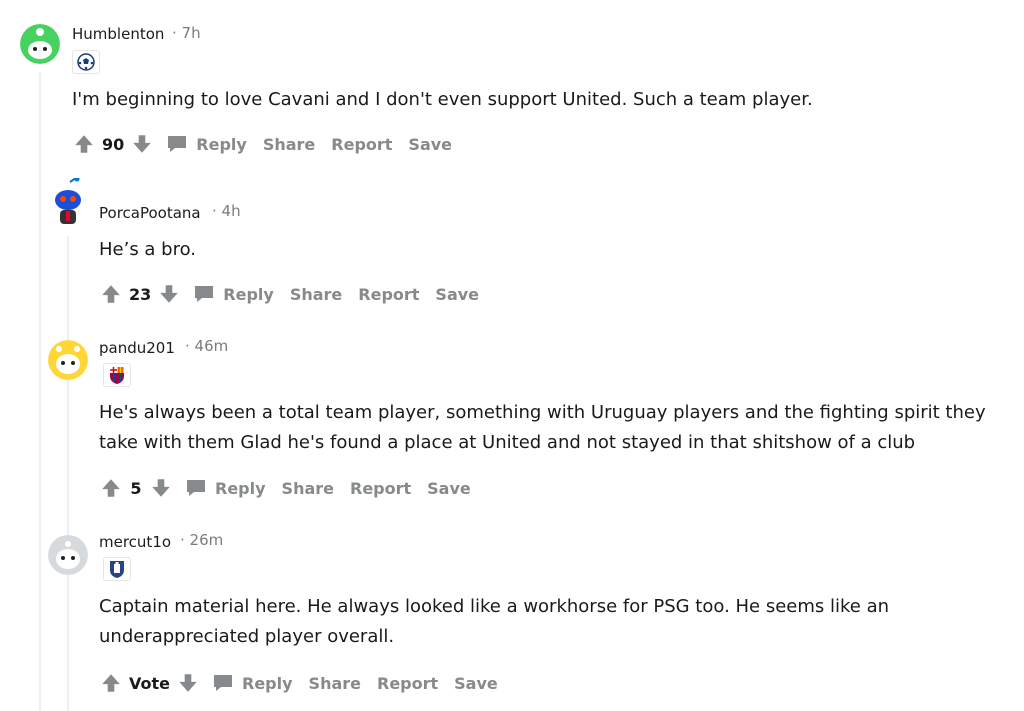 The height and width of the screenshot is (711, 1024). What do you see at coordinates (289, 294) in the screenshot?
I see `comment-actions: 23 Reply Share Report Save` at bounding box center [289, 294].